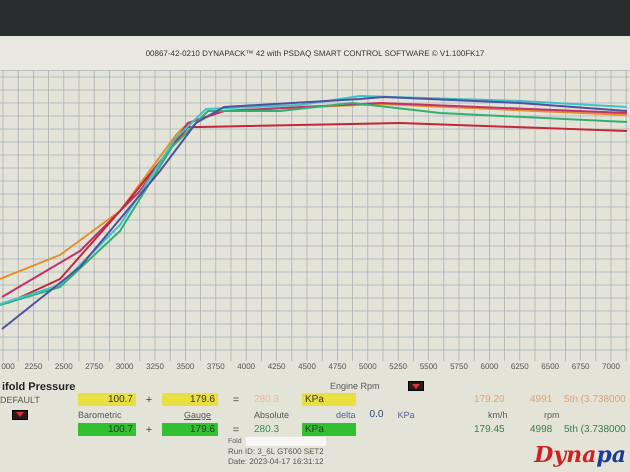 The width and height of the screenshot is (630, 472). What do you see at coordinates (185, 366) in the screenshot?
I see `axis-tick-label: 3500` at bounding box center [185, 366].